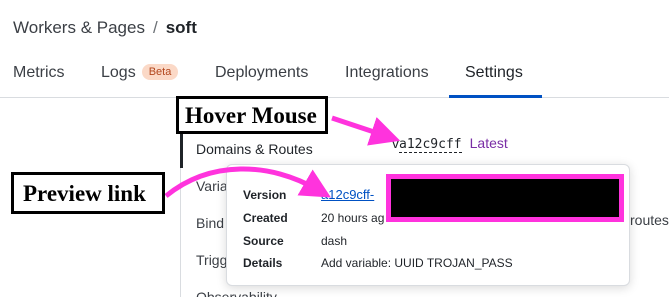 The height and width of the screenshot is (297, 669). What do you see at coordinates (39, 73) in the screenshot?
I see `tab-metrics: Metrics` at bounding box center [39, 73].